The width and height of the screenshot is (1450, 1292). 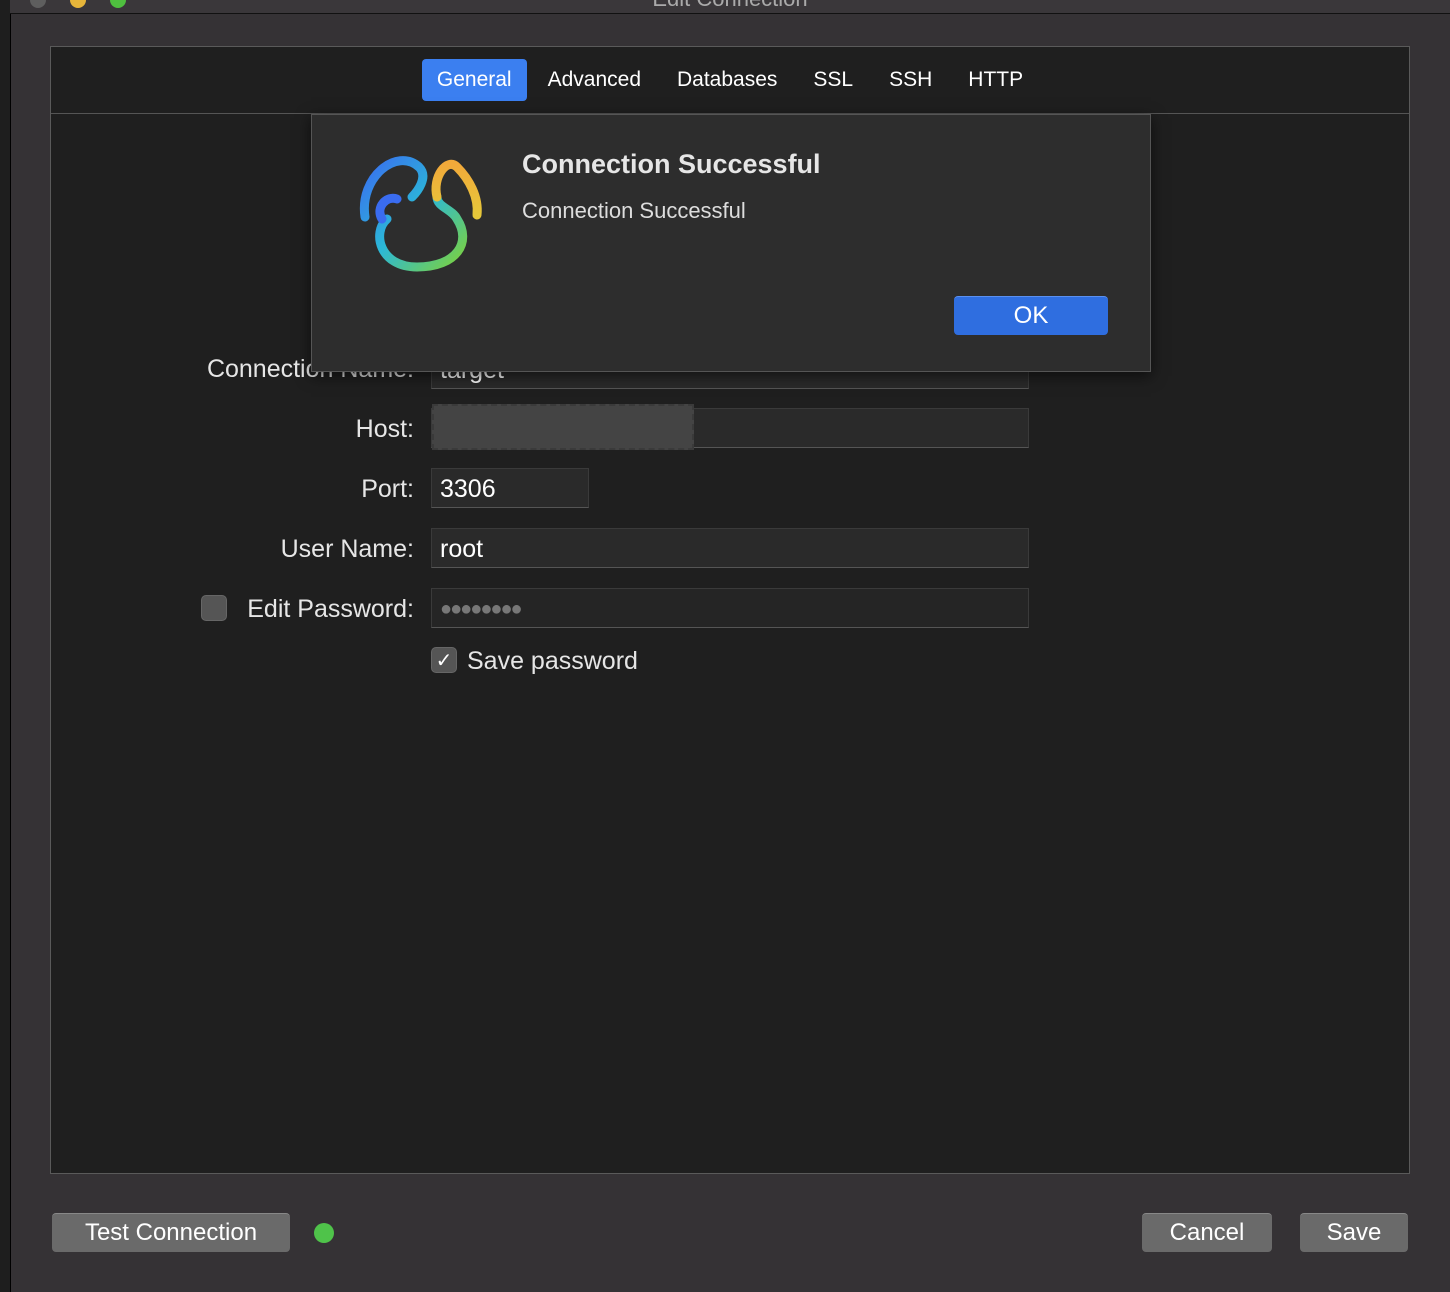 What do you see at coordinates (214, 608) in the screenshot?
I see `edit-password-checkbox` at bounding box center [214, 608].